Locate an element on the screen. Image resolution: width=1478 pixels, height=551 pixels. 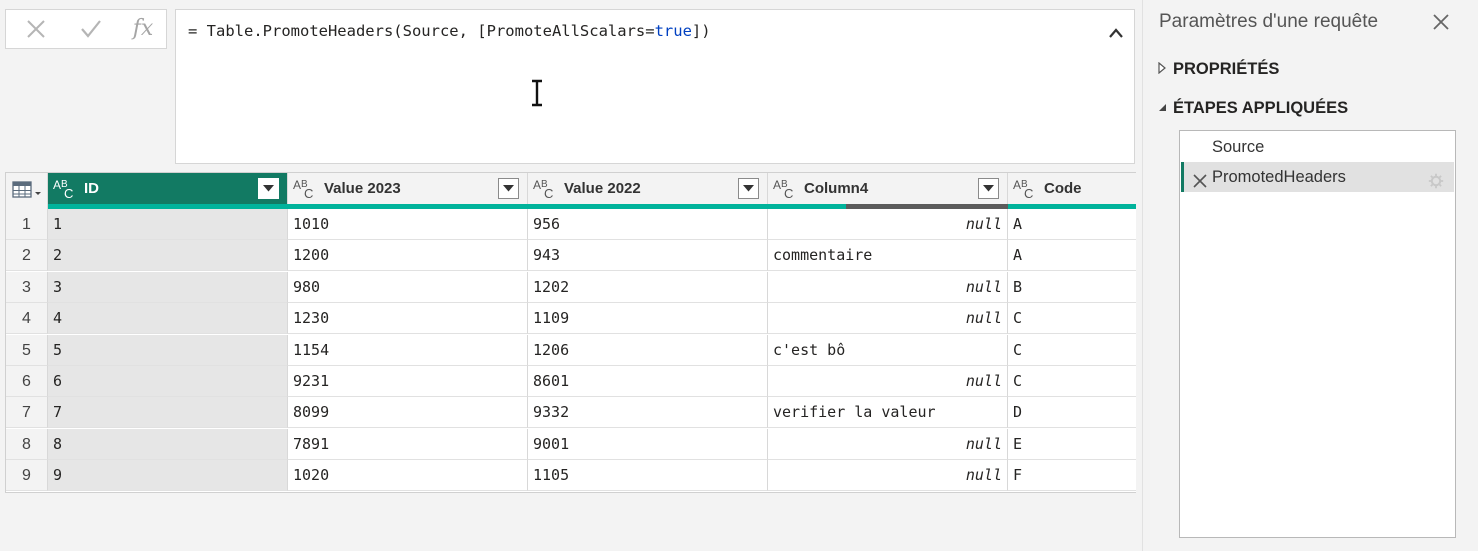
row-number: 1 is located at coordinates (27, 224).